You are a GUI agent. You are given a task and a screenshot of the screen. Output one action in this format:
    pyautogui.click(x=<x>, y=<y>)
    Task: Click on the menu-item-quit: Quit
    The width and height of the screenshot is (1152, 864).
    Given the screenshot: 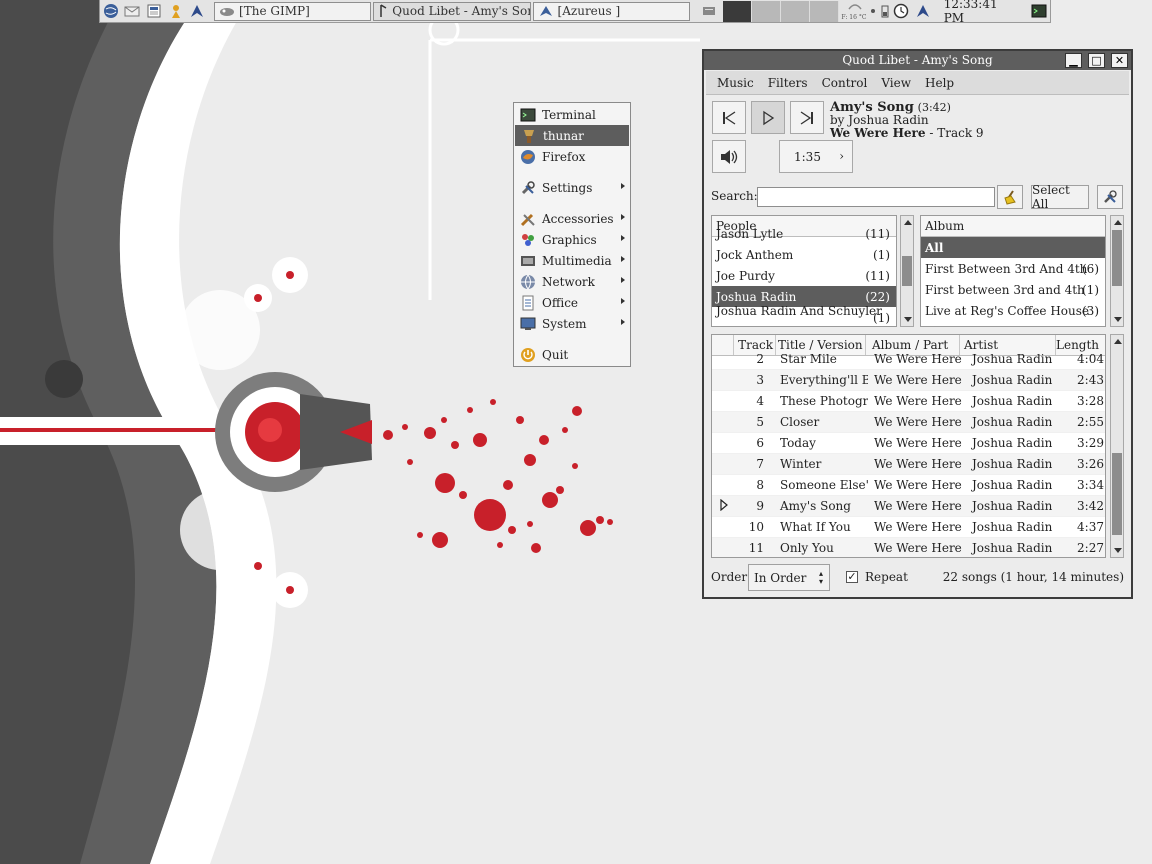 What is the action you would take?
    pyautogui.click(x=572, y=354)
    